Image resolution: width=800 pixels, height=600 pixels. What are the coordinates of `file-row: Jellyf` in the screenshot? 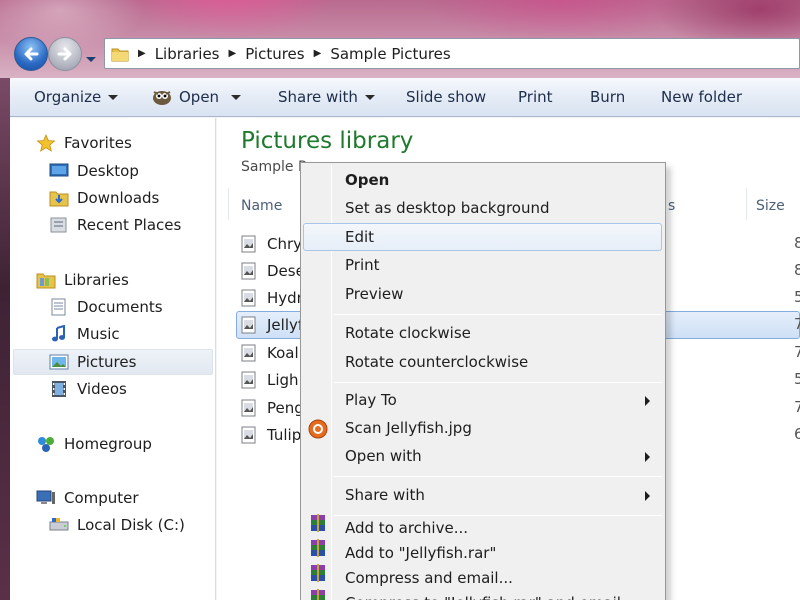 It's located at (272, 324).